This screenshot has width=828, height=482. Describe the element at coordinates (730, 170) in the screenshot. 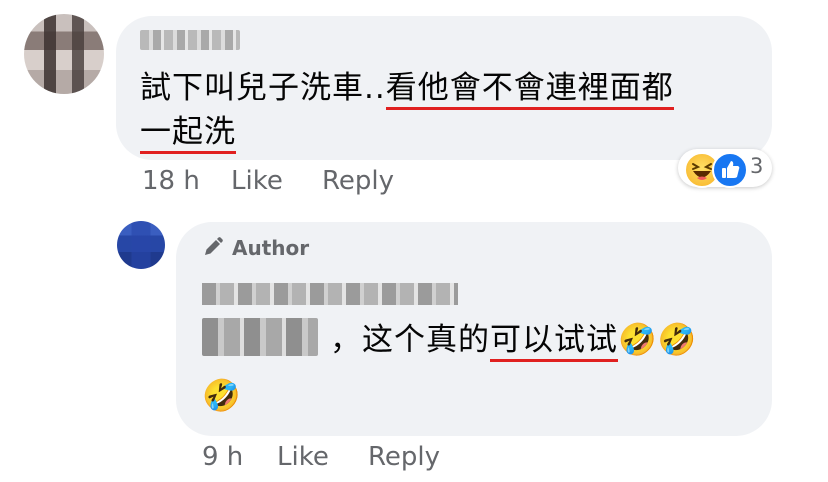

I see `like-icon` at that location.